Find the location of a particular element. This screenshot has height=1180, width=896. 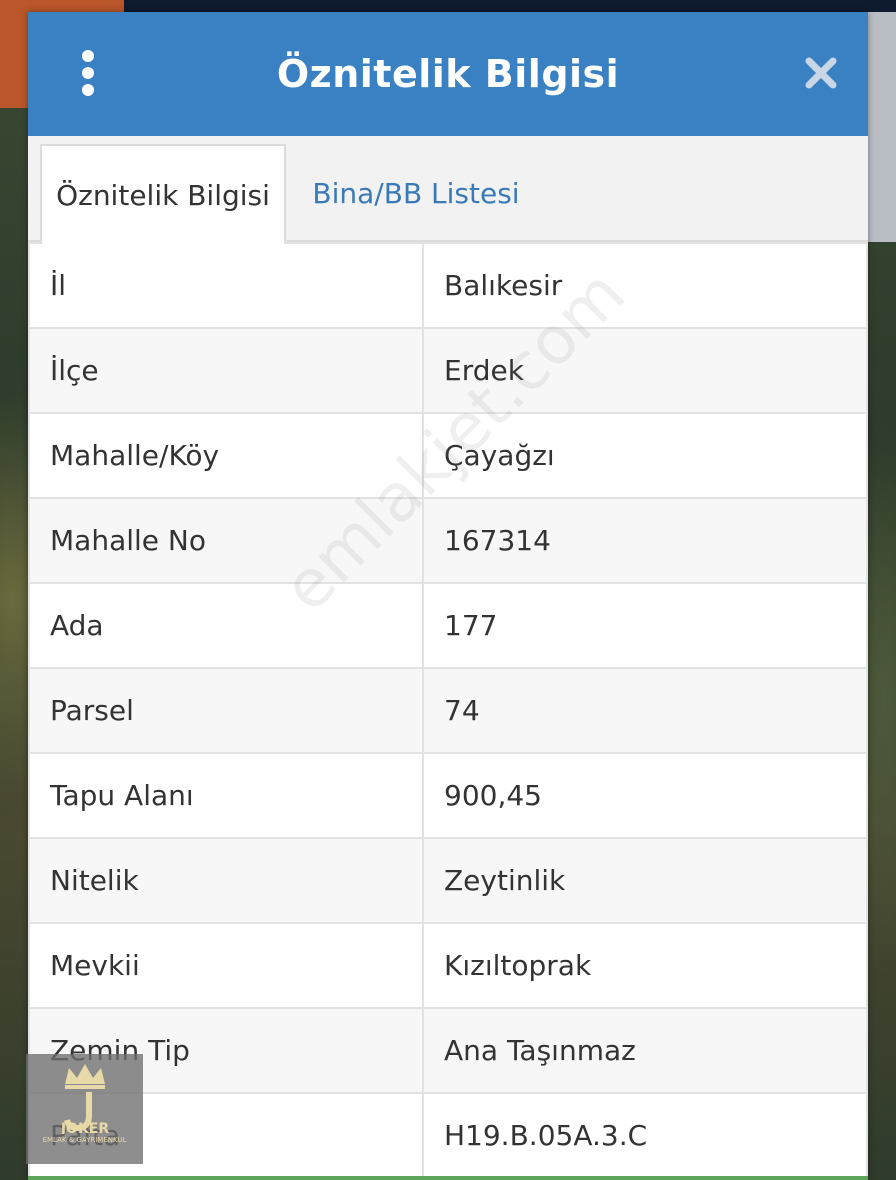

attribute-value: Ana Taşınmaz is located at coordinates (645, 1050).